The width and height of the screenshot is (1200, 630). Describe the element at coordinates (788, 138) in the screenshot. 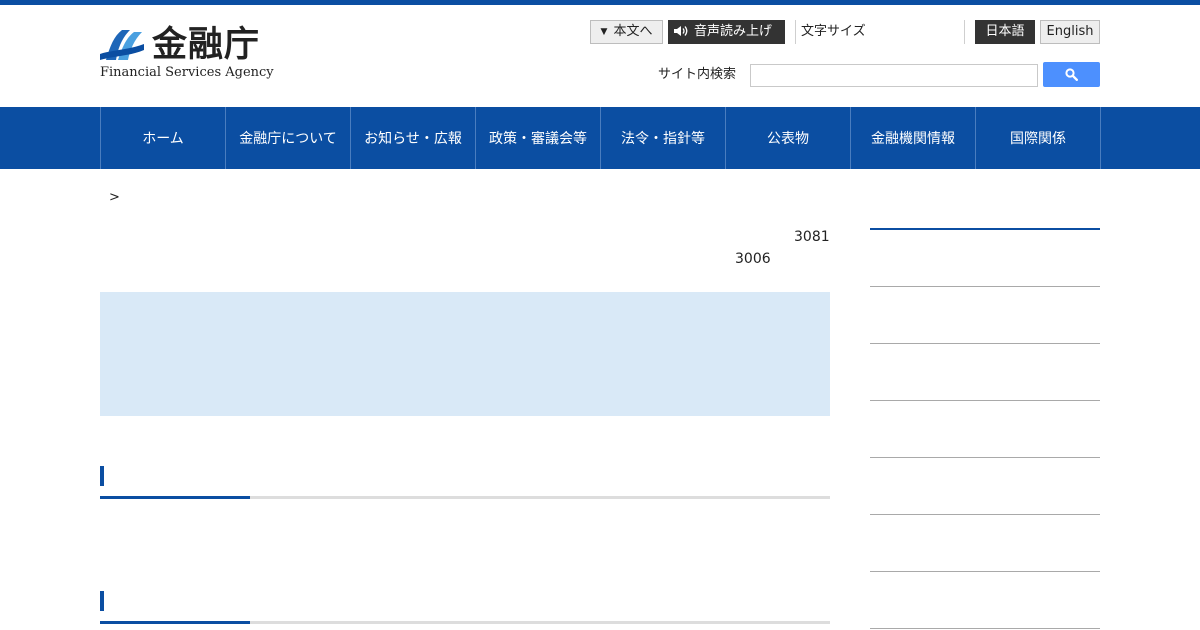

I see `nav-item-publications: 公表物` at that location.